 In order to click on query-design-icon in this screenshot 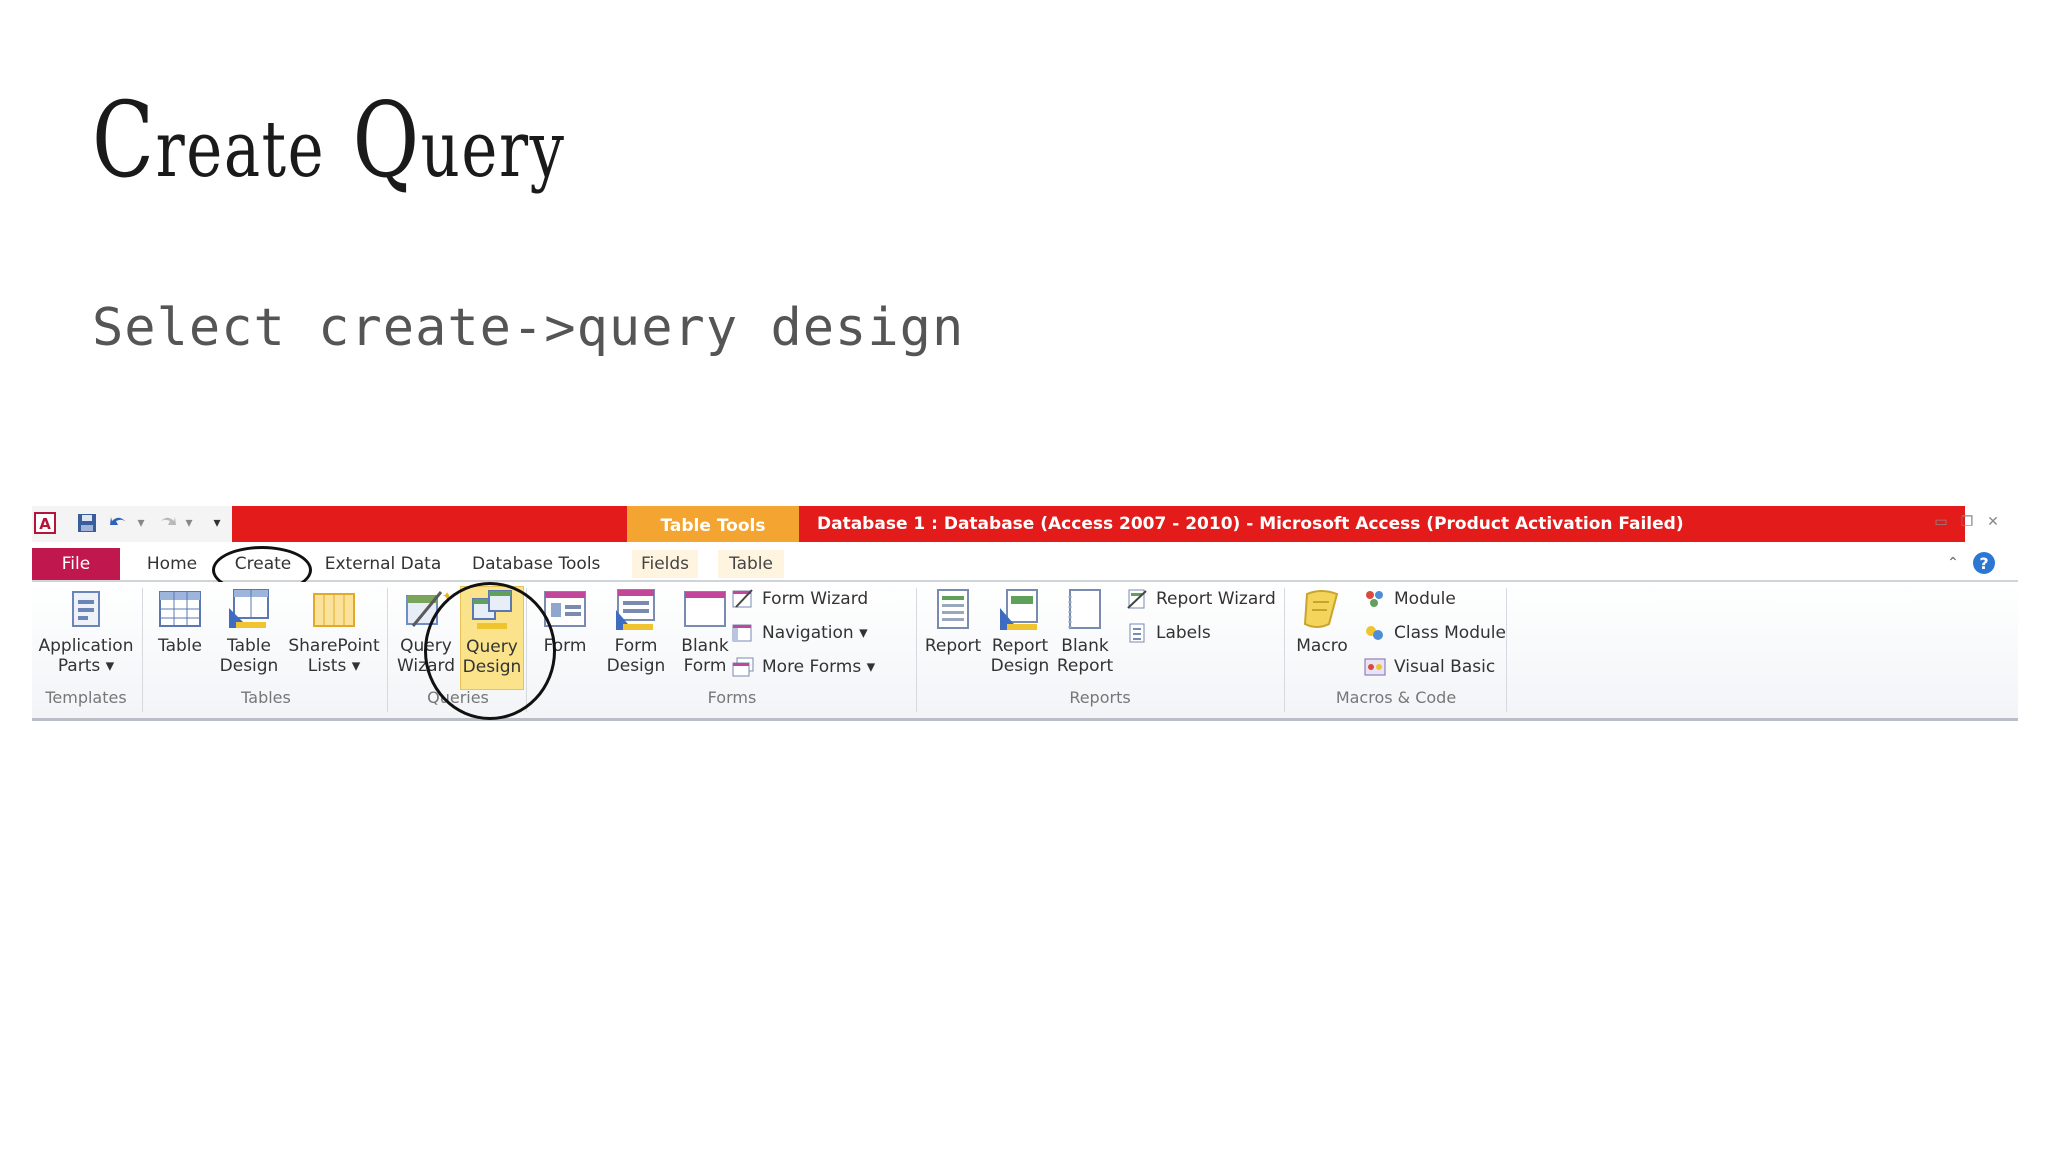, I will do `click(492, 609)`.